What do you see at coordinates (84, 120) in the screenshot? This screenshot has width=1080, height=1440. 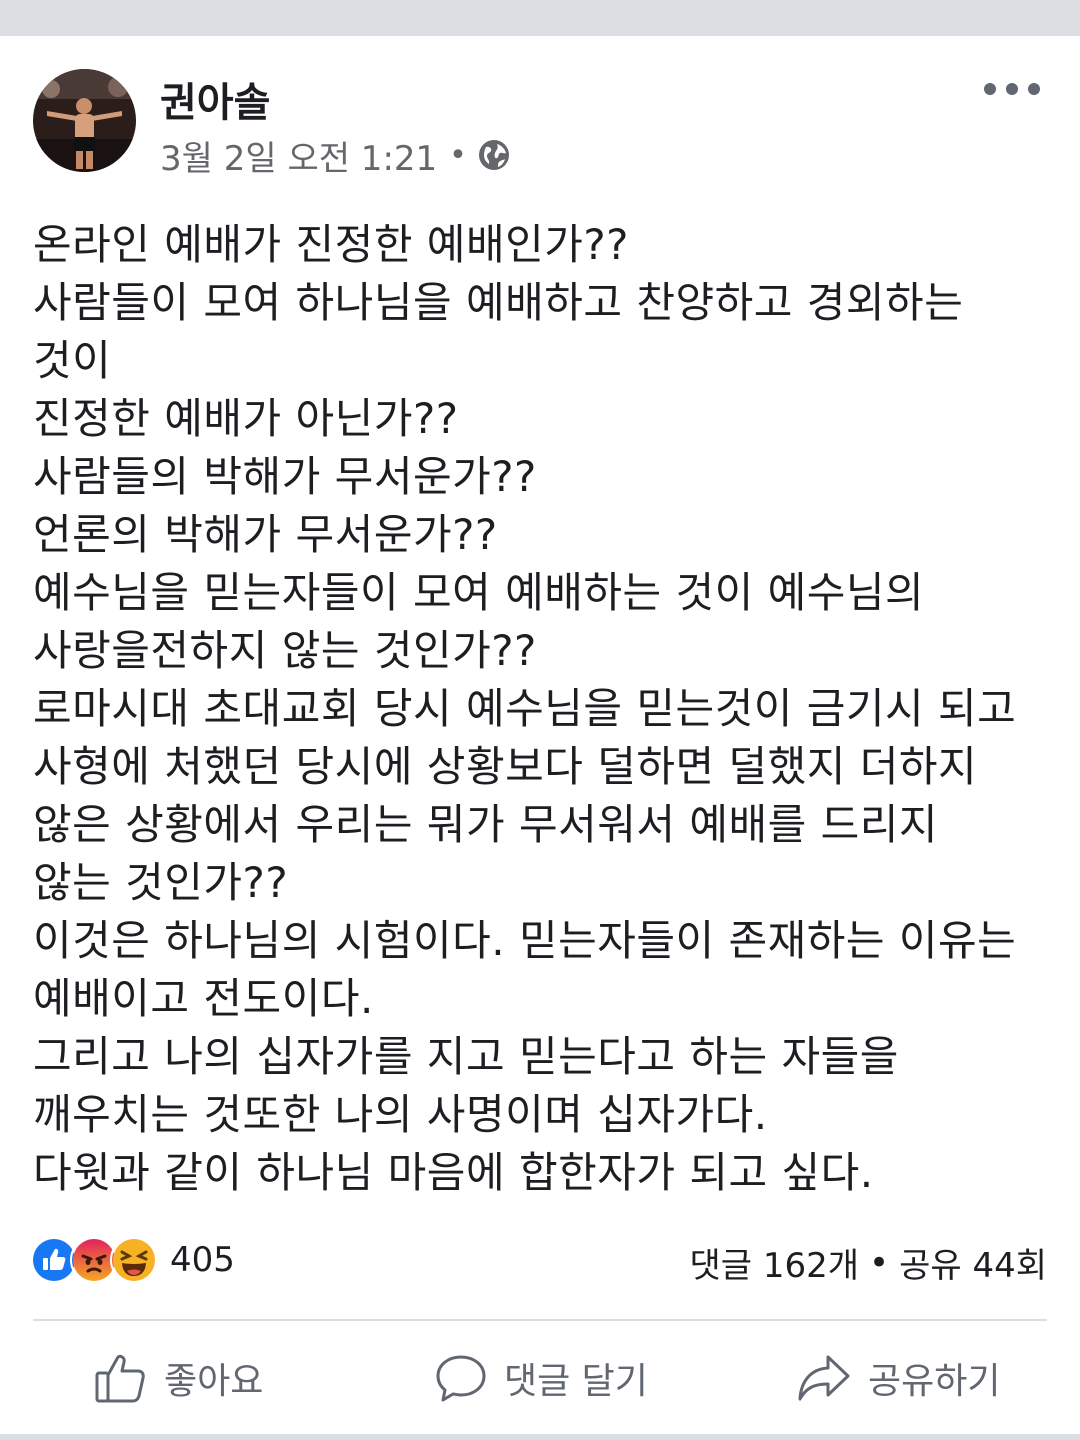 I see `avatar` at bounding box center [84, 120].